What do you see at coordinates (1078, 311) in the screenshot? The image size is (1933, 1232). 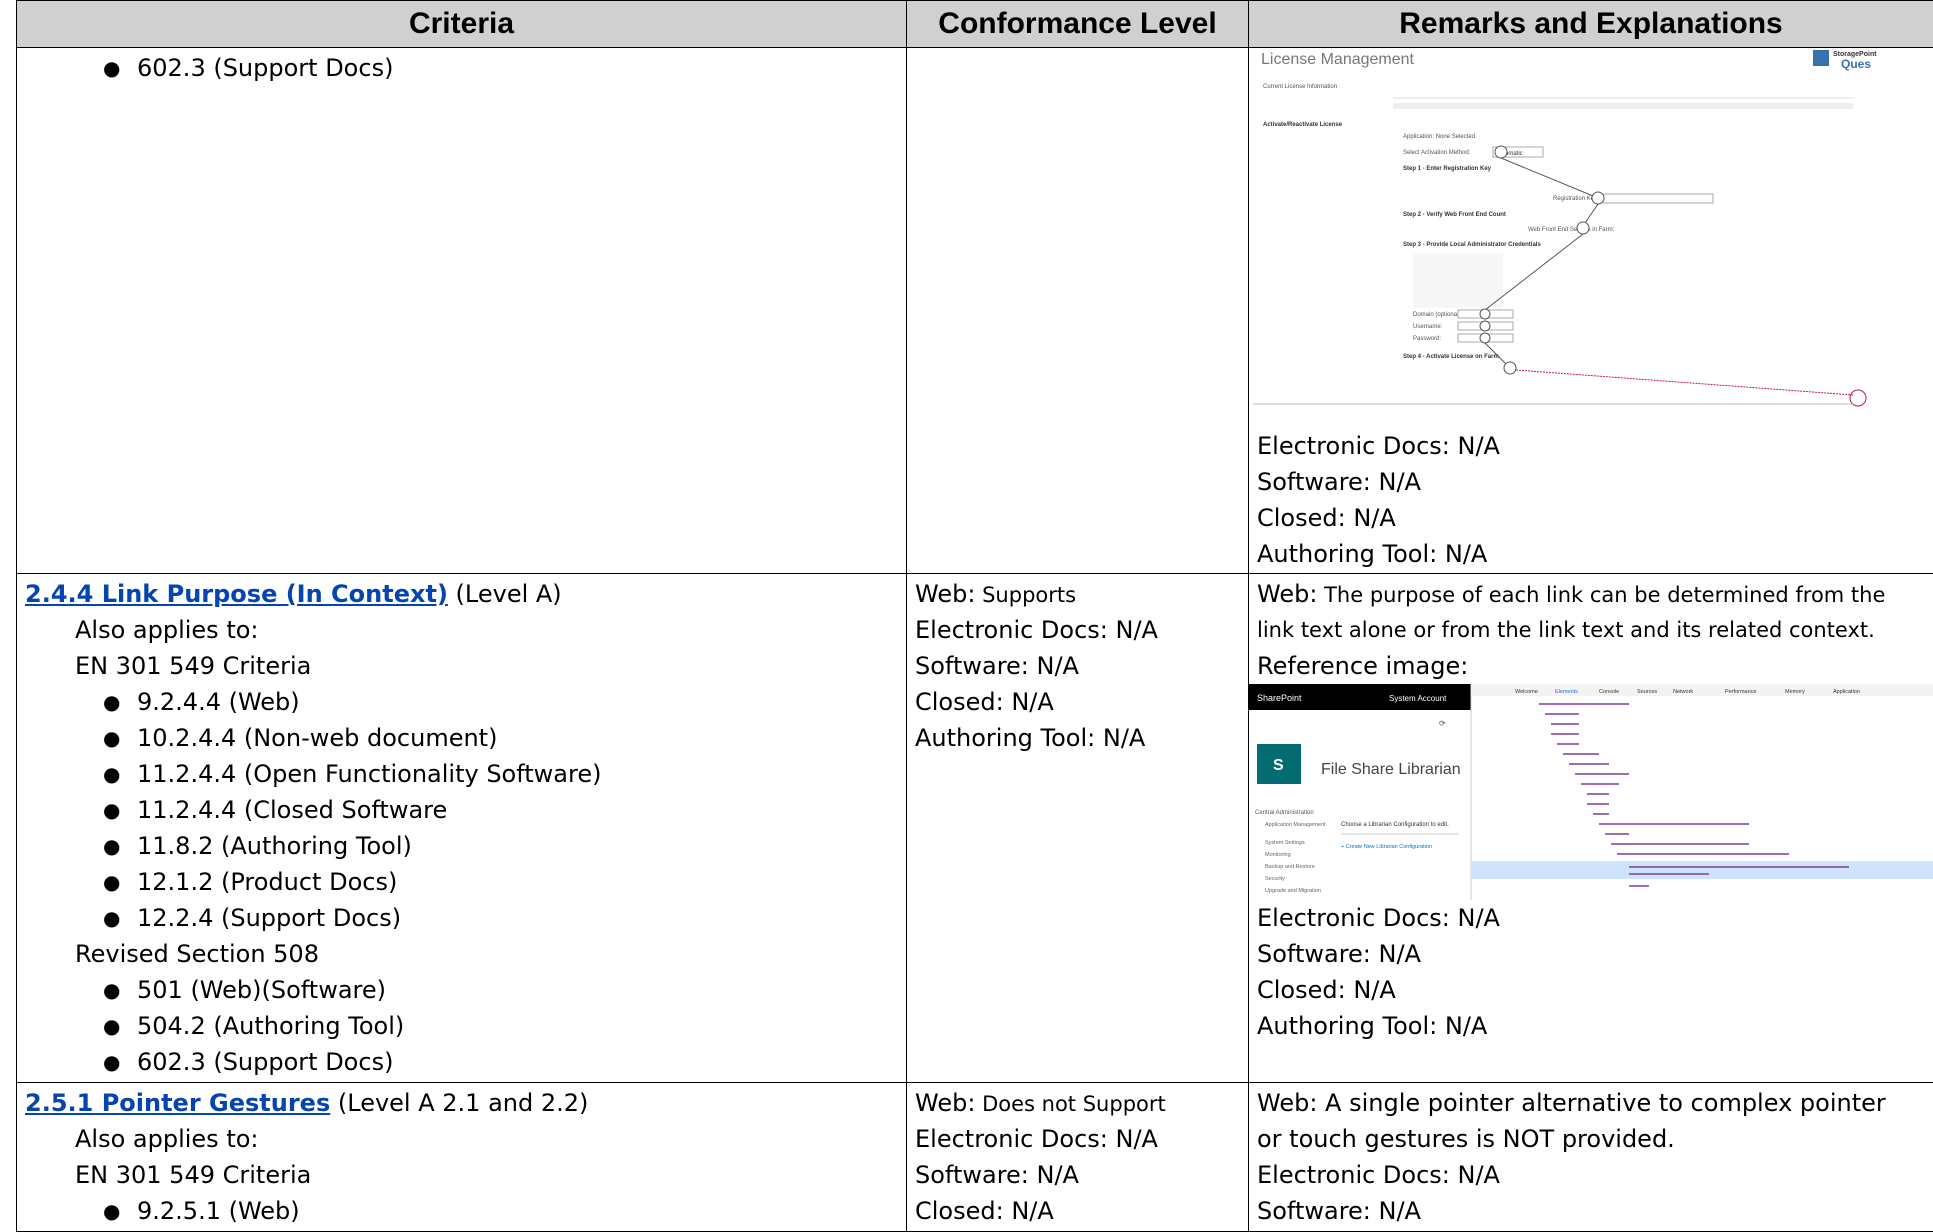 I see `conformance-cell` at bounding box center [1078, 311].